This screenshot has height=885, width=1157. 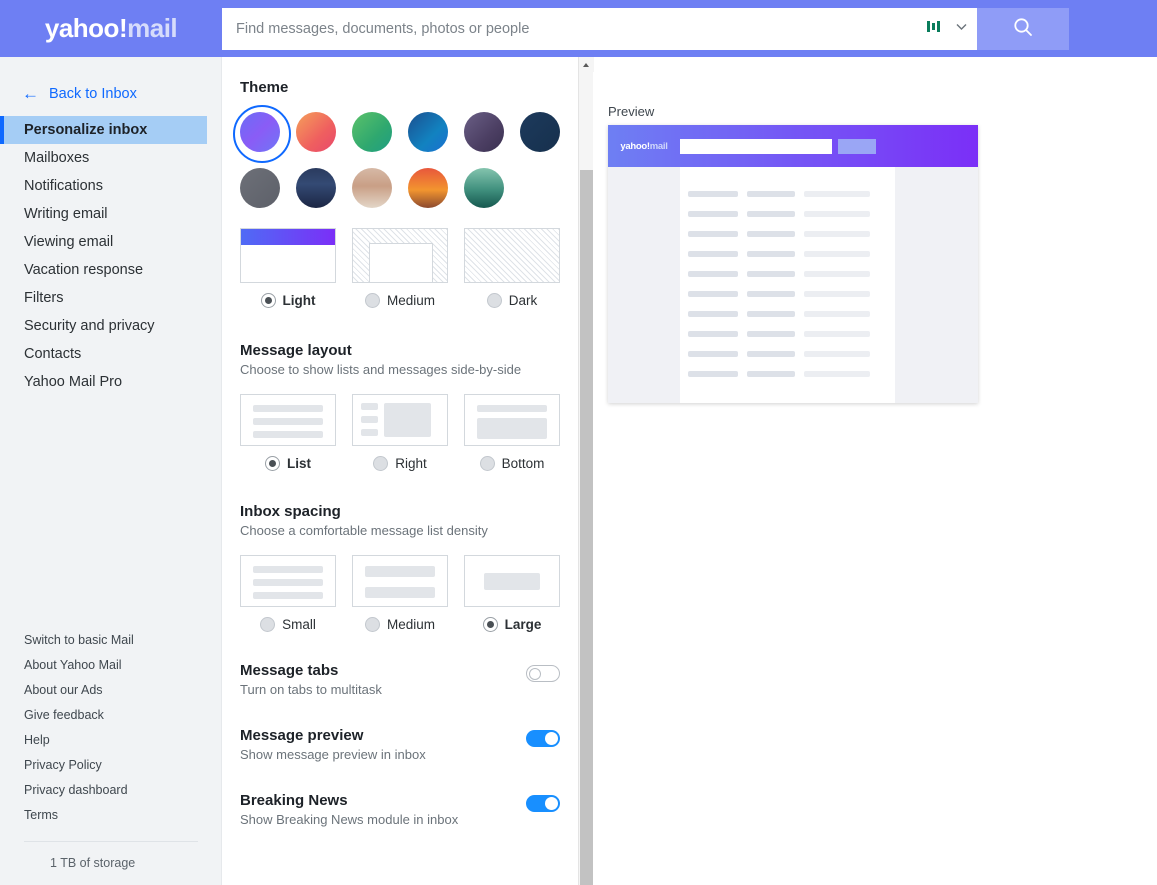 I want to click on theme-swatch-navy, so click(x=540, y=132).